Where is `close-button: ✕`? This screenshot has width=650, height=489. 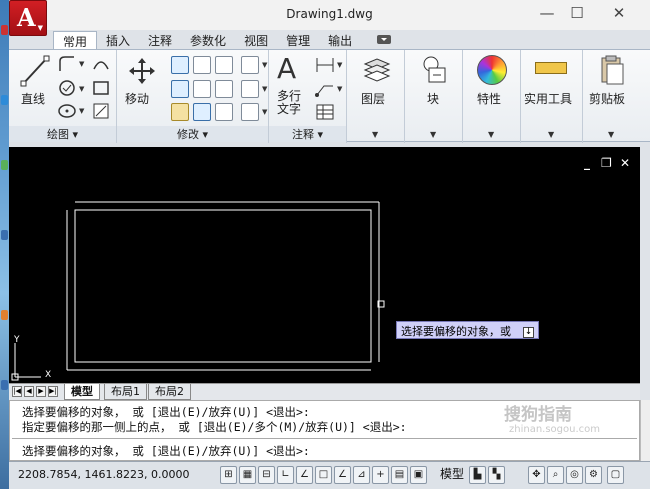 close-button: ✕ is located at coordinates (619, 13).